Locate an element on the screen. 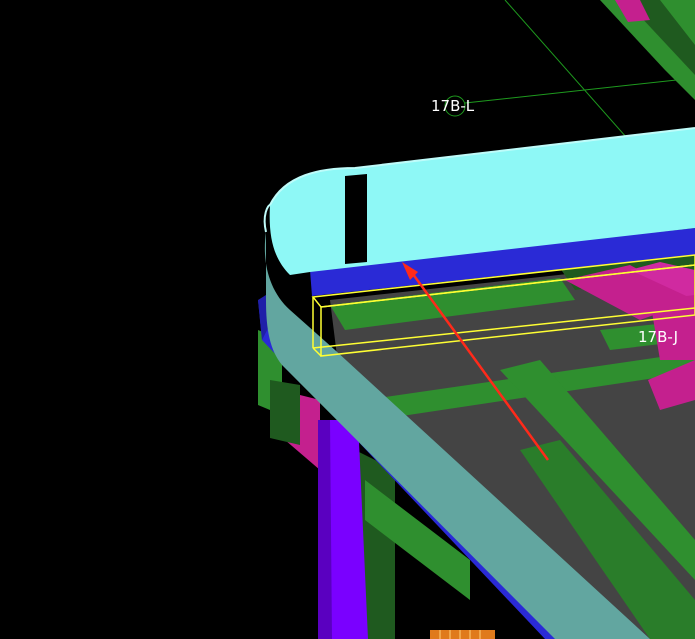 The width and height of the screenshot is (695, 639). railing-opening is located at coordinates (356, 219).